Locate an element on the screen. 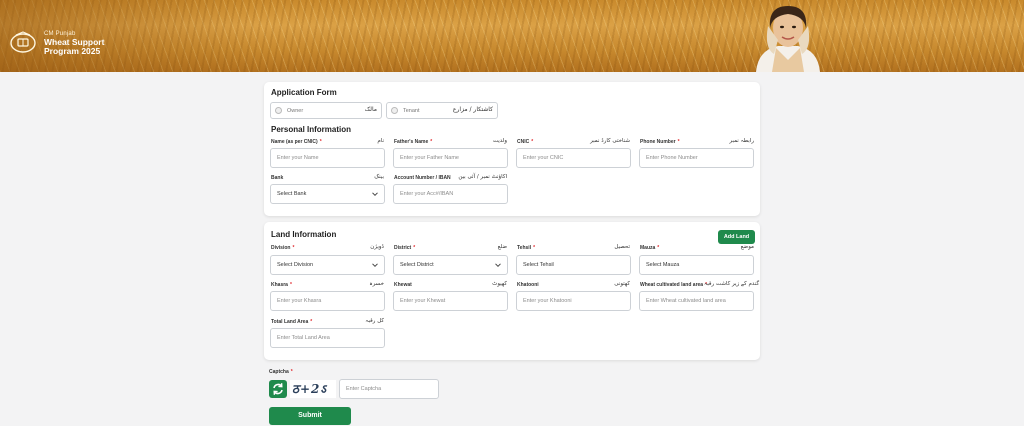  phone-label-text: Phone Number is located at coordinates (658, 142).